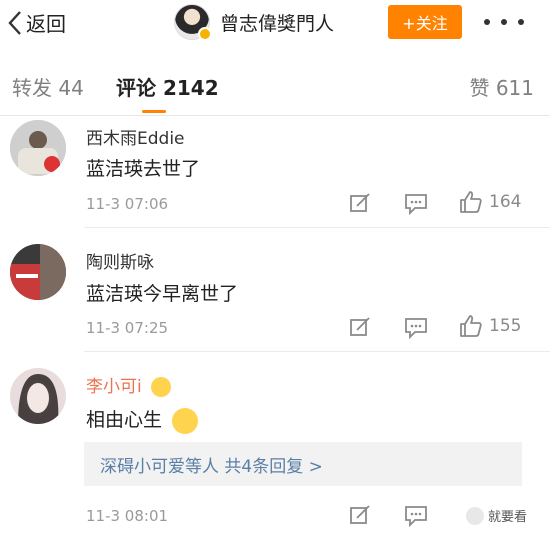 The height and width of the screenshot is (538, 550). What do you see at coordinates (127, 516) in the screenshot?
I see `comment-timestamp: 11-3 08:01` at bounding box center [127, 516].